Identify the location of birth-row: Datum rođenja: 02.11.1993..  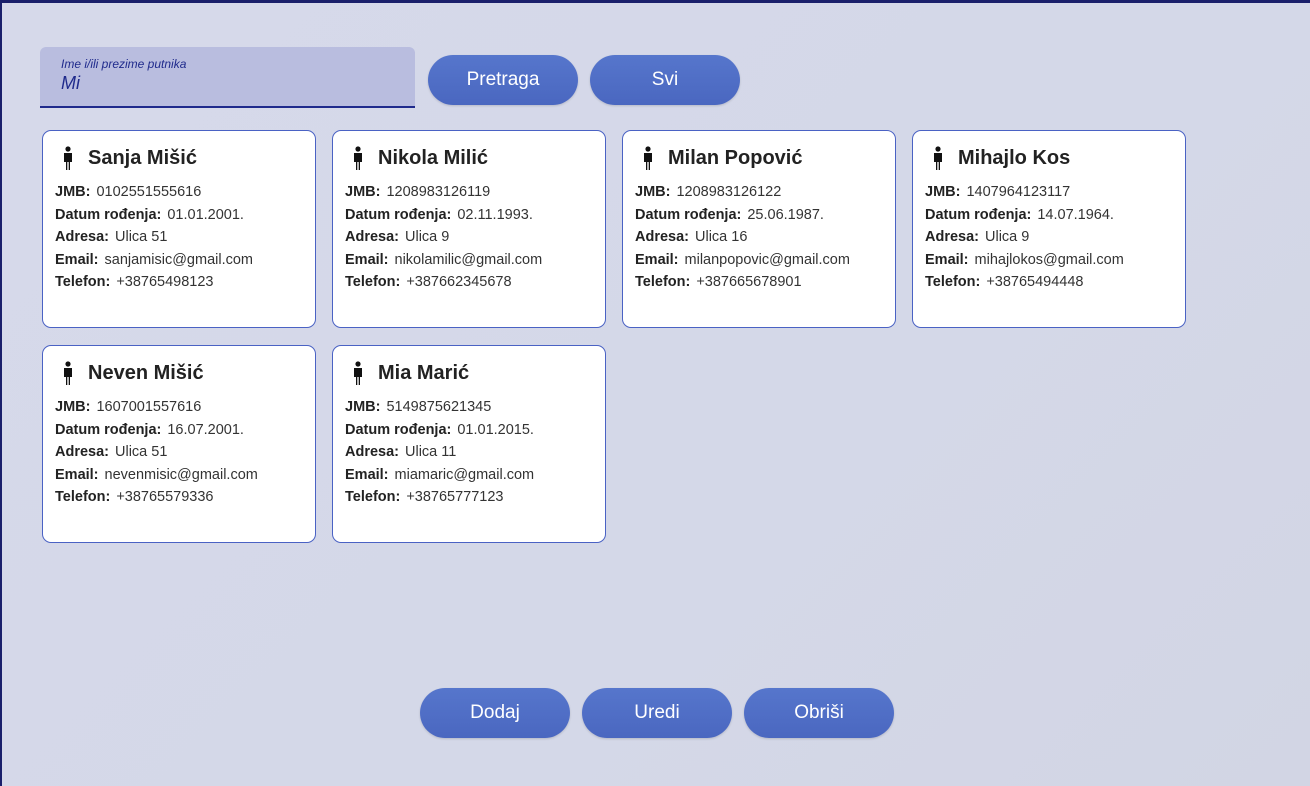
(439, 214).